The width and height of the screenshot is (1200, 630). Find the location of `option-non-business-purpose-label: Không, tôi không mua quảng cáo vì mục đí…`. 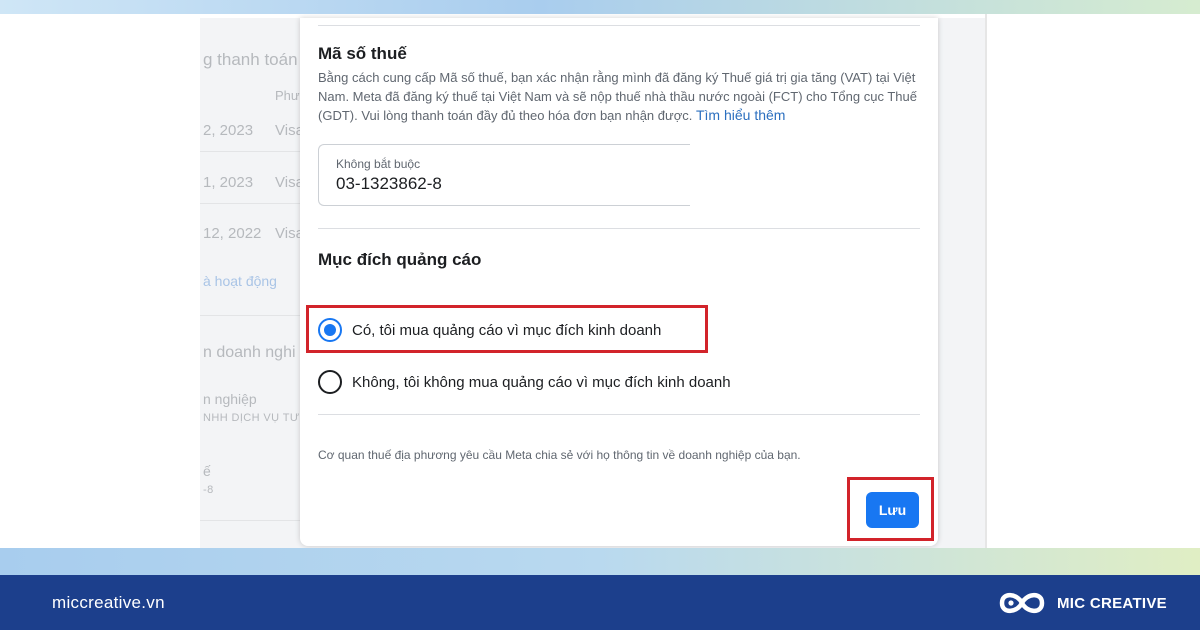

option-non-business-purpose-label: Không, tôi không mua quảng cáo vì mục đí… is located at coordinates (541, 382).